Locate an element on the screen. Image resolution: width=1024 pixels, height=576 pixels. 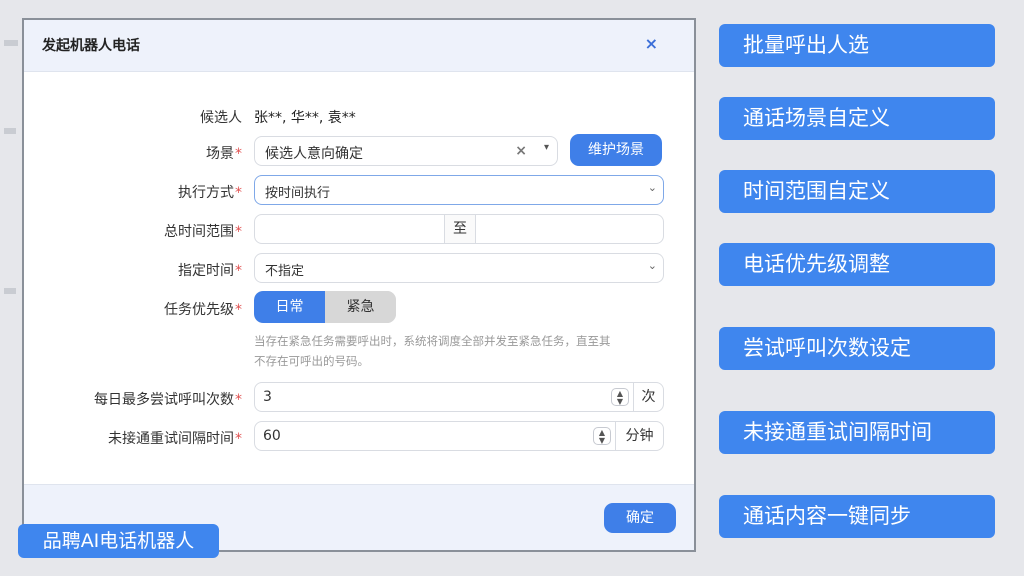
retry-interval-label: 未接通重试间隔时间* is located at coordinates (175, 439).